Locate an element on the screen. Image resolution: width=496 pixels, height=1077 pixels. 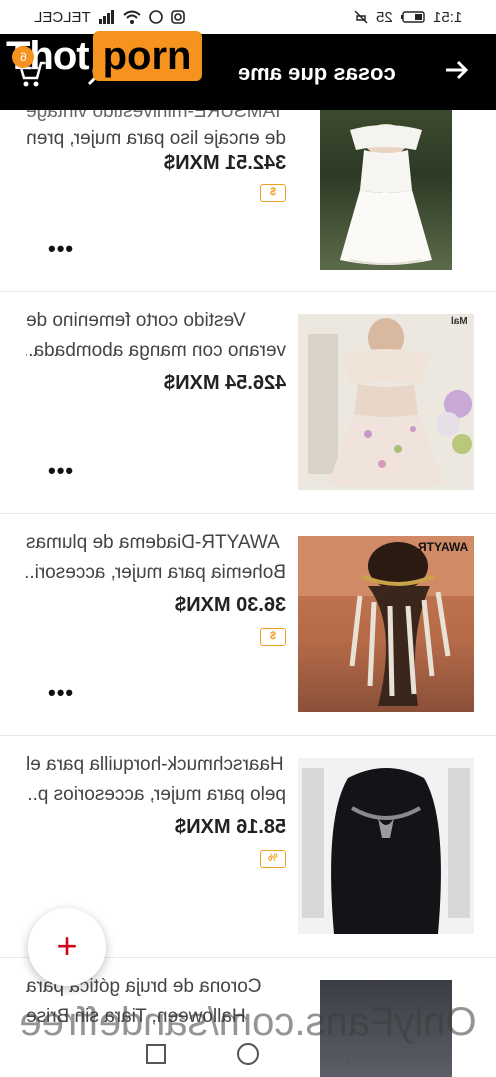
clock: 1:51 is located at coordinates (447, 17).